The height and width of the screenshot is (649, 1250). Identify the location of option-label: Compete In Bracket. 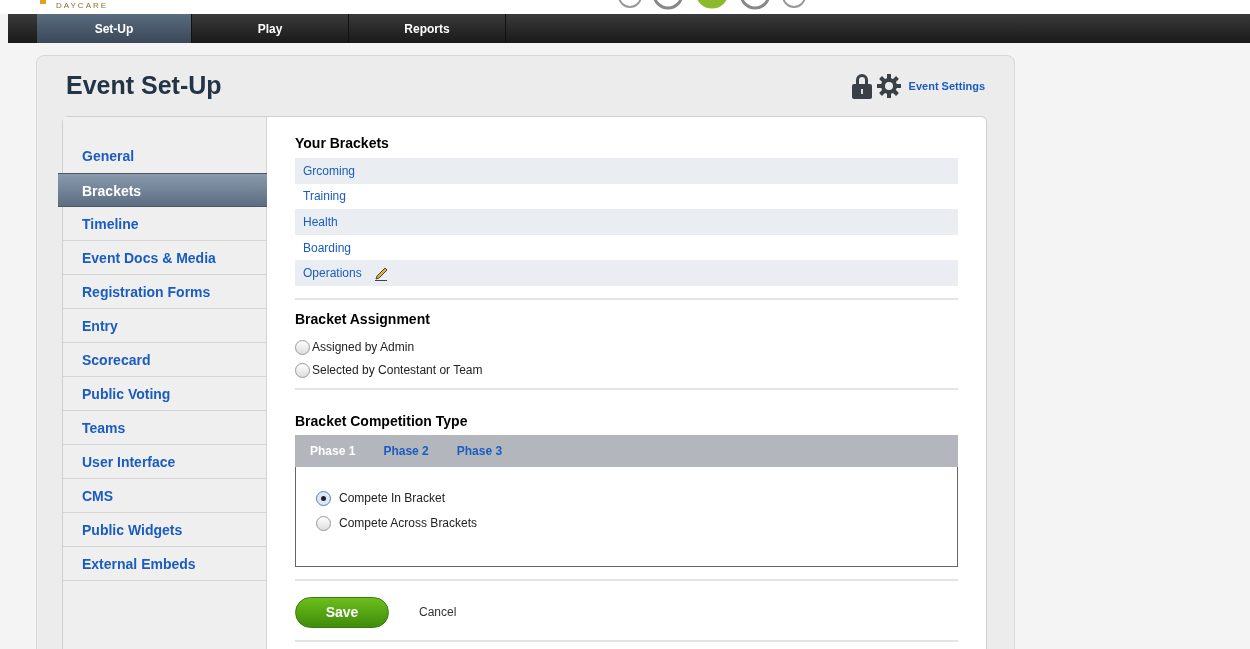
(392, 499).